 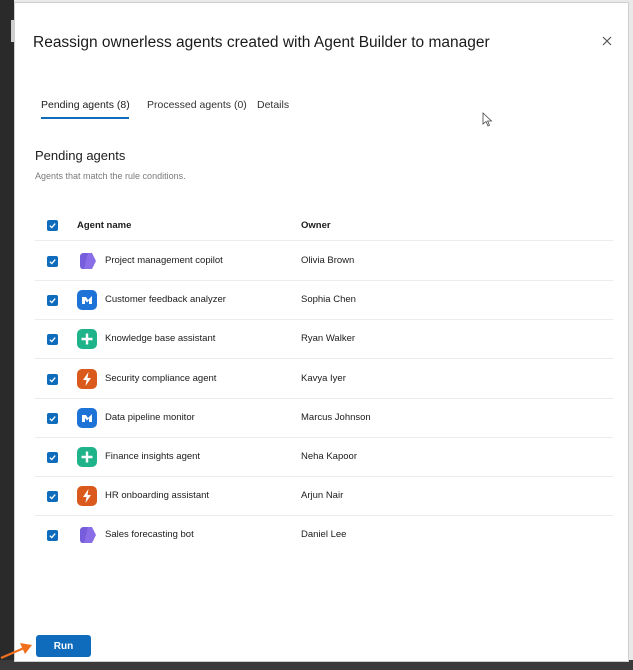 What do you see at coordinates (149, 534) in the screenshot?
I see `agent-name: Sales forecasting bot` at bounding box center [149, 534].